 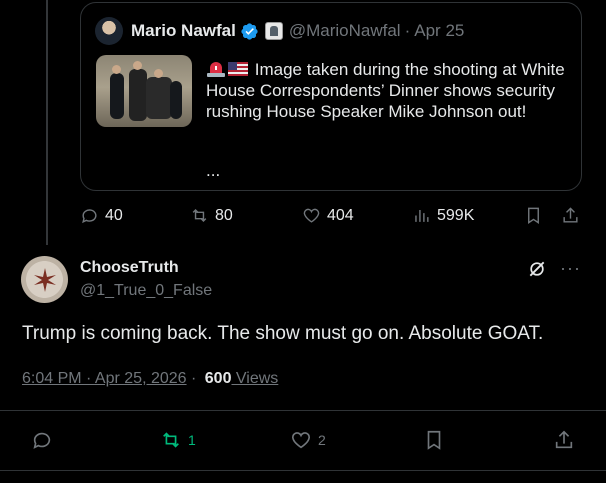 What do you see at coordinates (254, 379) in the screenshot?
I see `views-label: Views` at bounding box center [254, 379].